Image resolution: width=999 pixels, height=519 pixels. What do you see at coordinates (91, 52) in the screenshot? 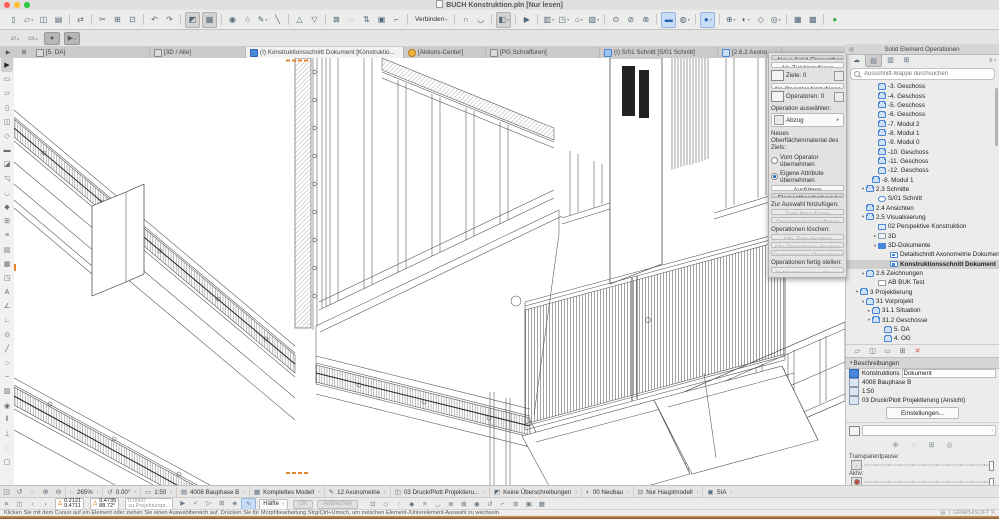
I see `tab-5-da: [5. DA]` at bounding box center [91, 52].